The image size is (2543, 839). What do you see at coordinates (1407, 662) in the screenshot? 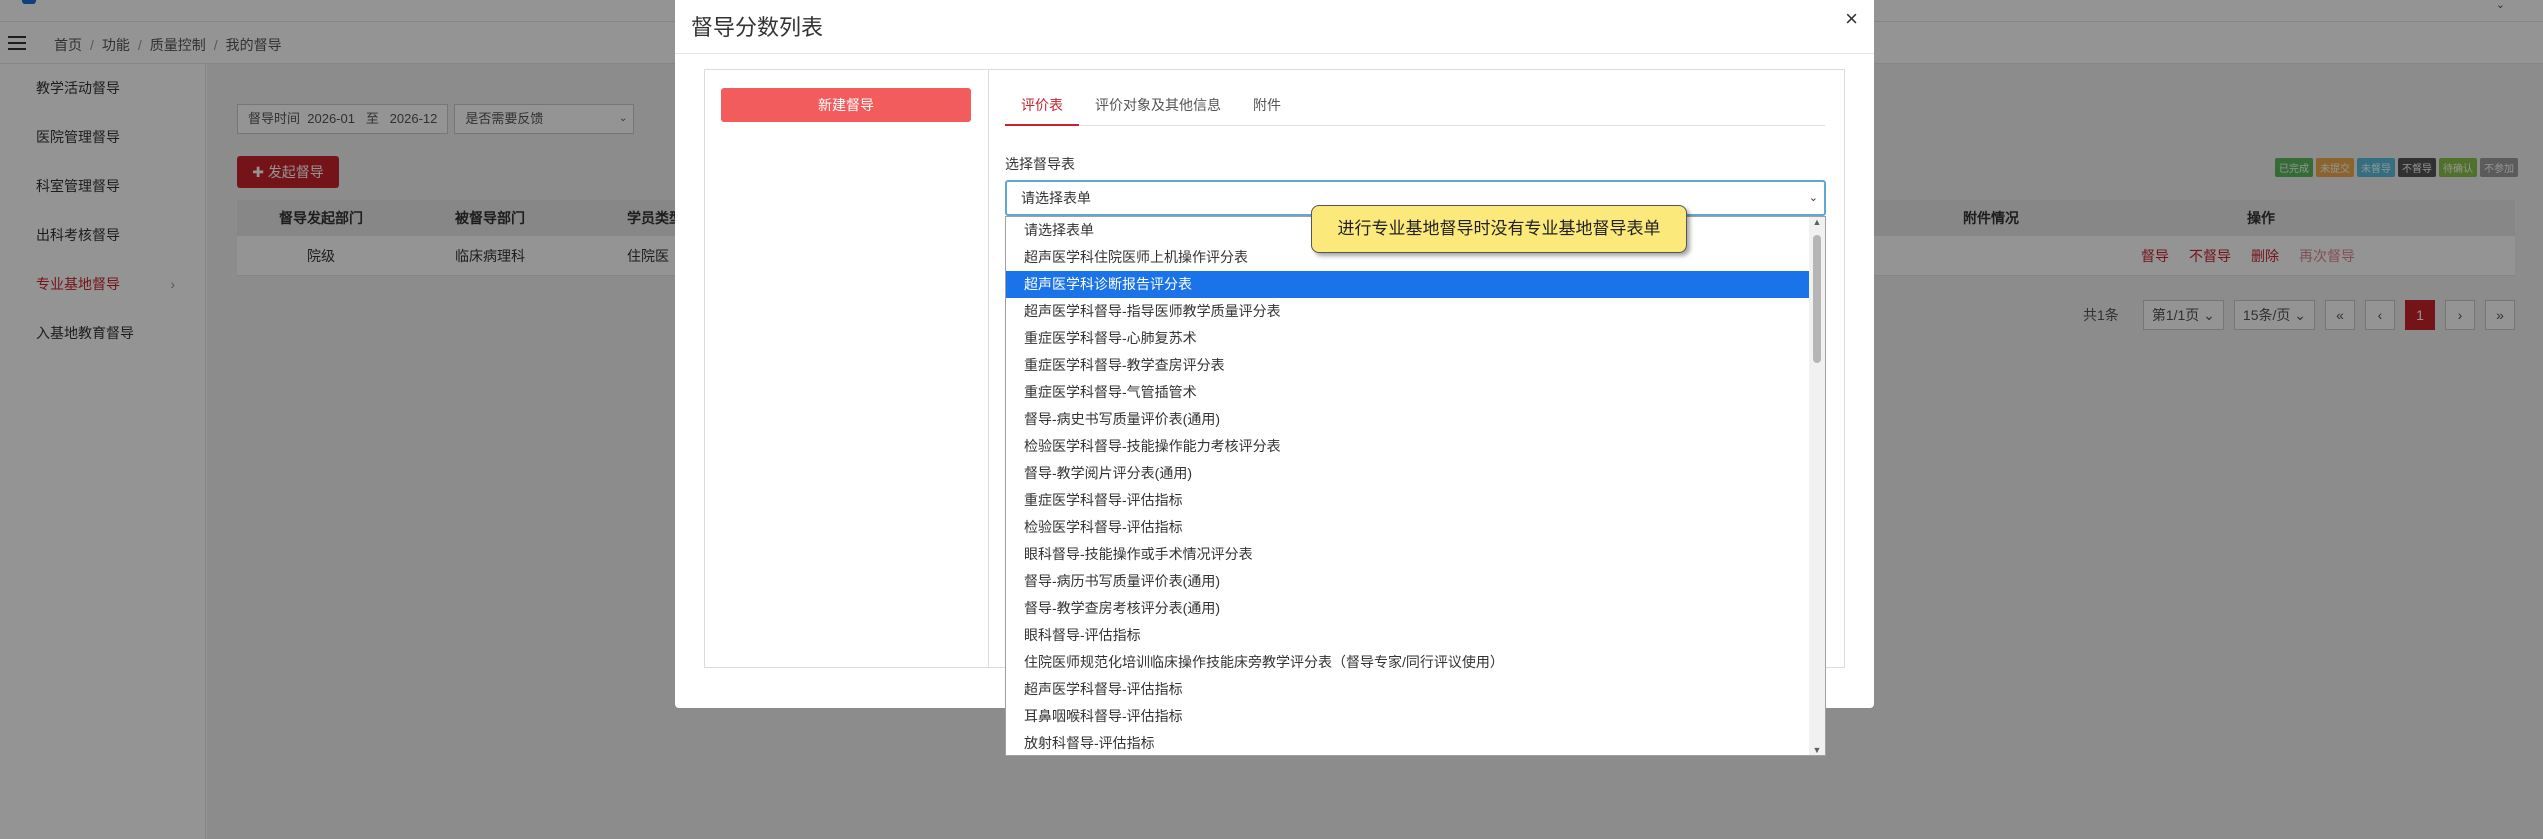
I see `dropdown-option: 住院医师规范化培训临床操作技能床旁教学评分表（督导专家/同行评议使用）` at bounding box center [1407, 662].